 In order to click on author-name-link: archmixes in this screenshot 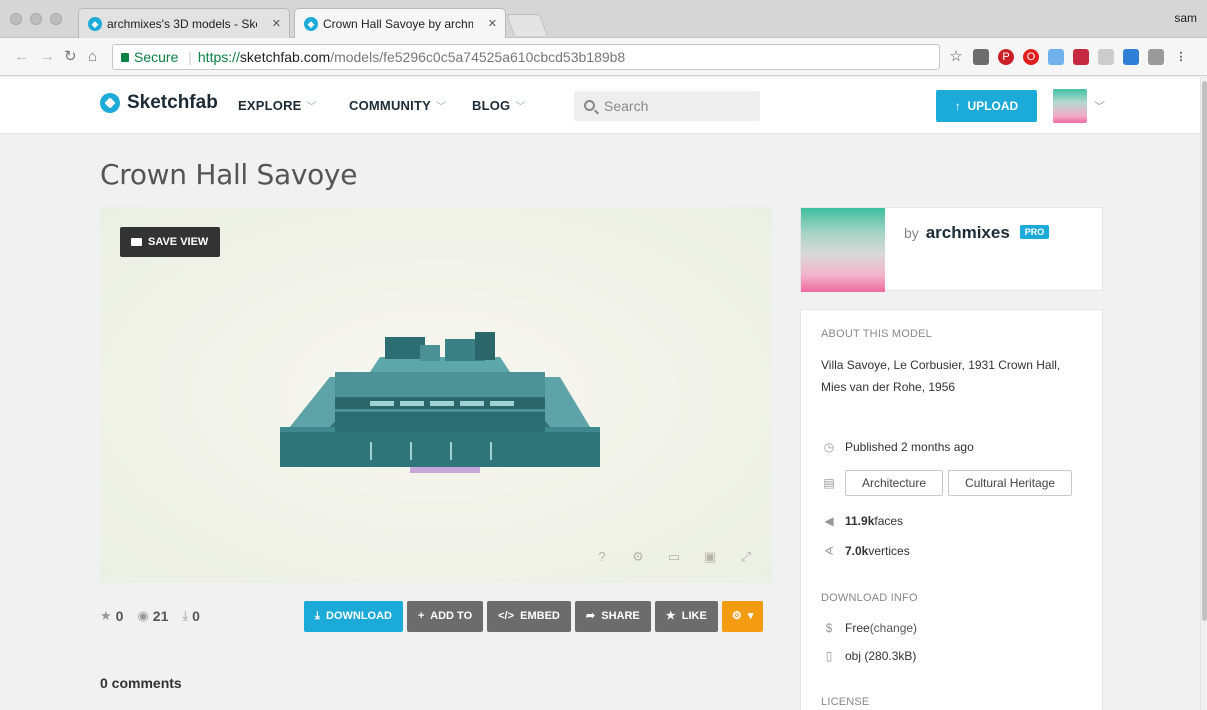, I will do `click(968, 232)`.